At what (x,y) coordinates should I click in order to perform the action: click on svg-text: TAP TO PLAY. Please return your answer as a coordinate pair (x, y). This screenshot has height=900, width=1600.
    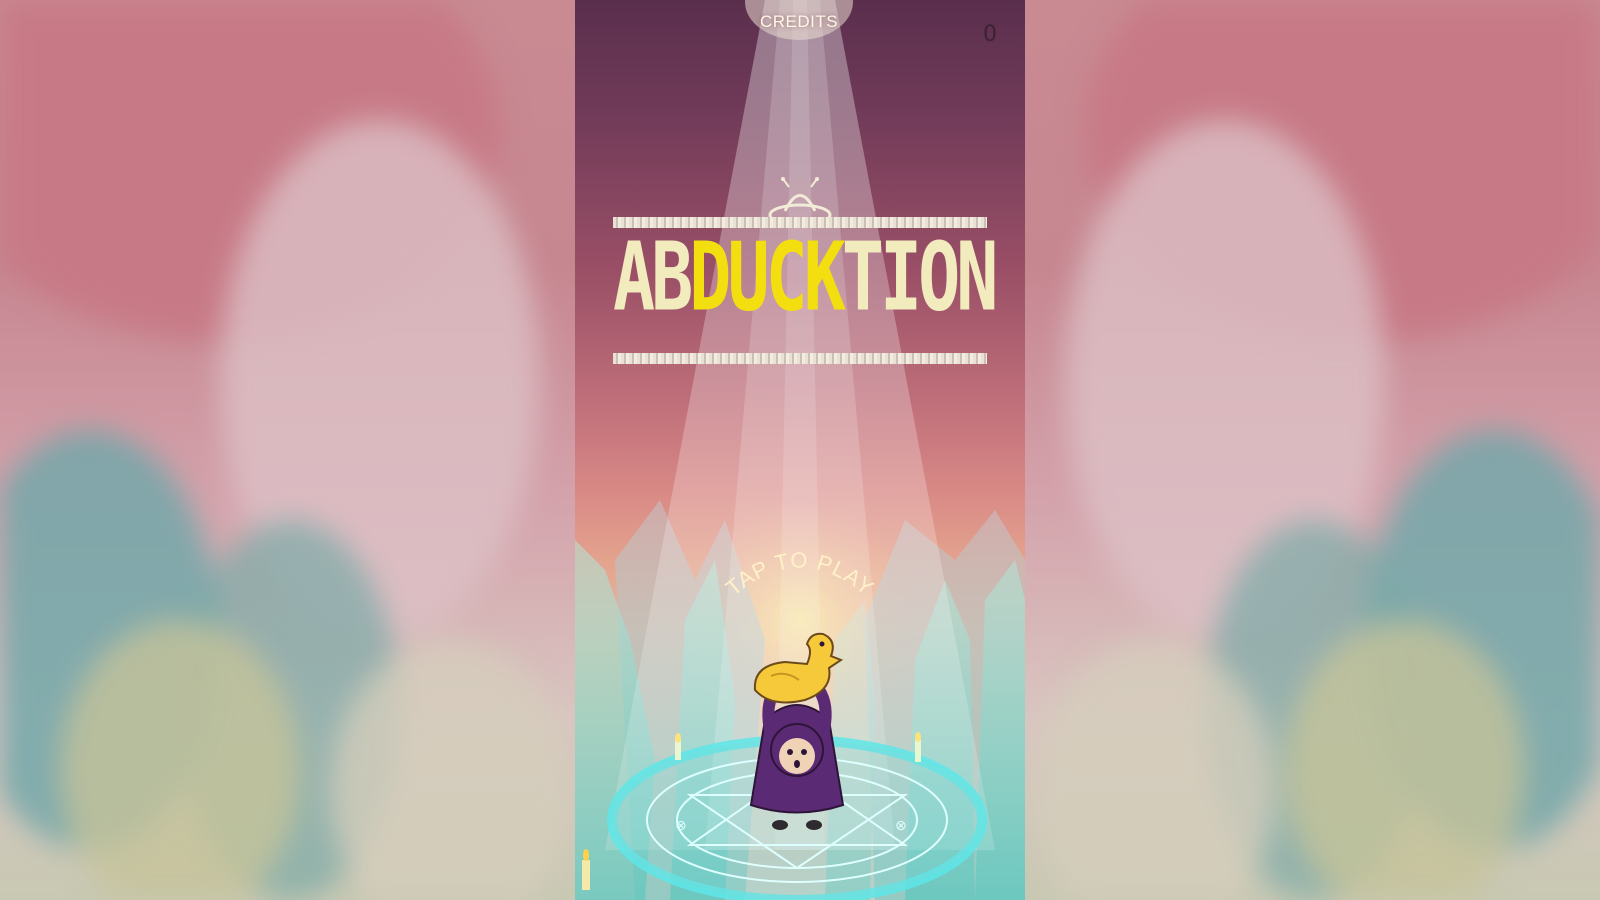
    Looking at the image, I should click on (800, 573).